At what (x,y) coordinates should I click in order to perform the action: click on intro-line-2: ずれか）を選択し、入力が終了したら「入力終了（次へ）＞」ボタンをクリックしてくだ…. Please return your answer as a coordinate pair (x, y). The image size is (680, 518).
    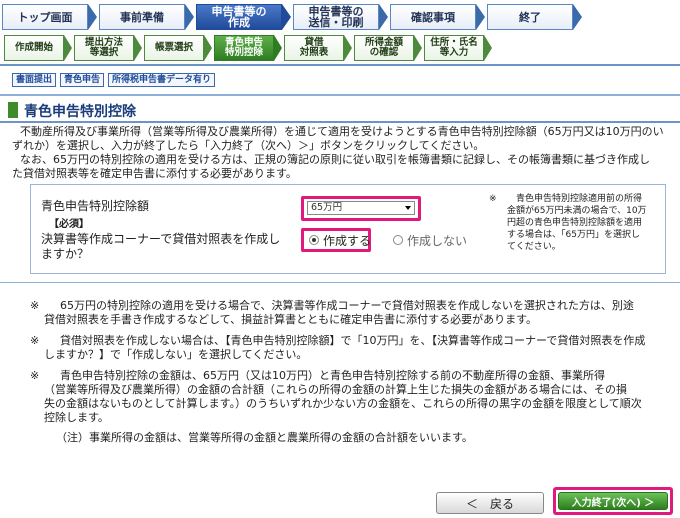
    Looking at the image, I should click on (248, 145).